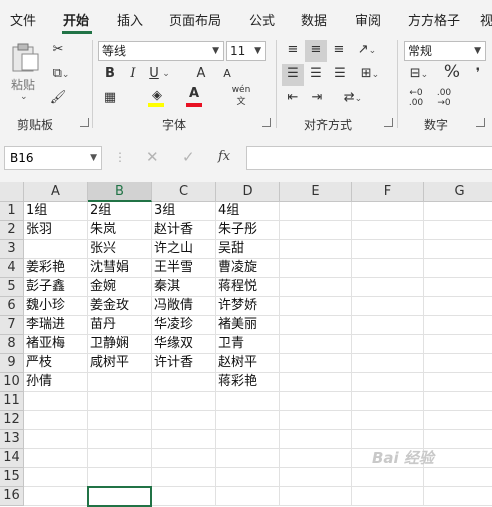 The width and height of the screenshot is (492, 507). What do you see at coordinates (369, 158) in the screenshot?
I see `formula-input` at bounding box center [369, 158].